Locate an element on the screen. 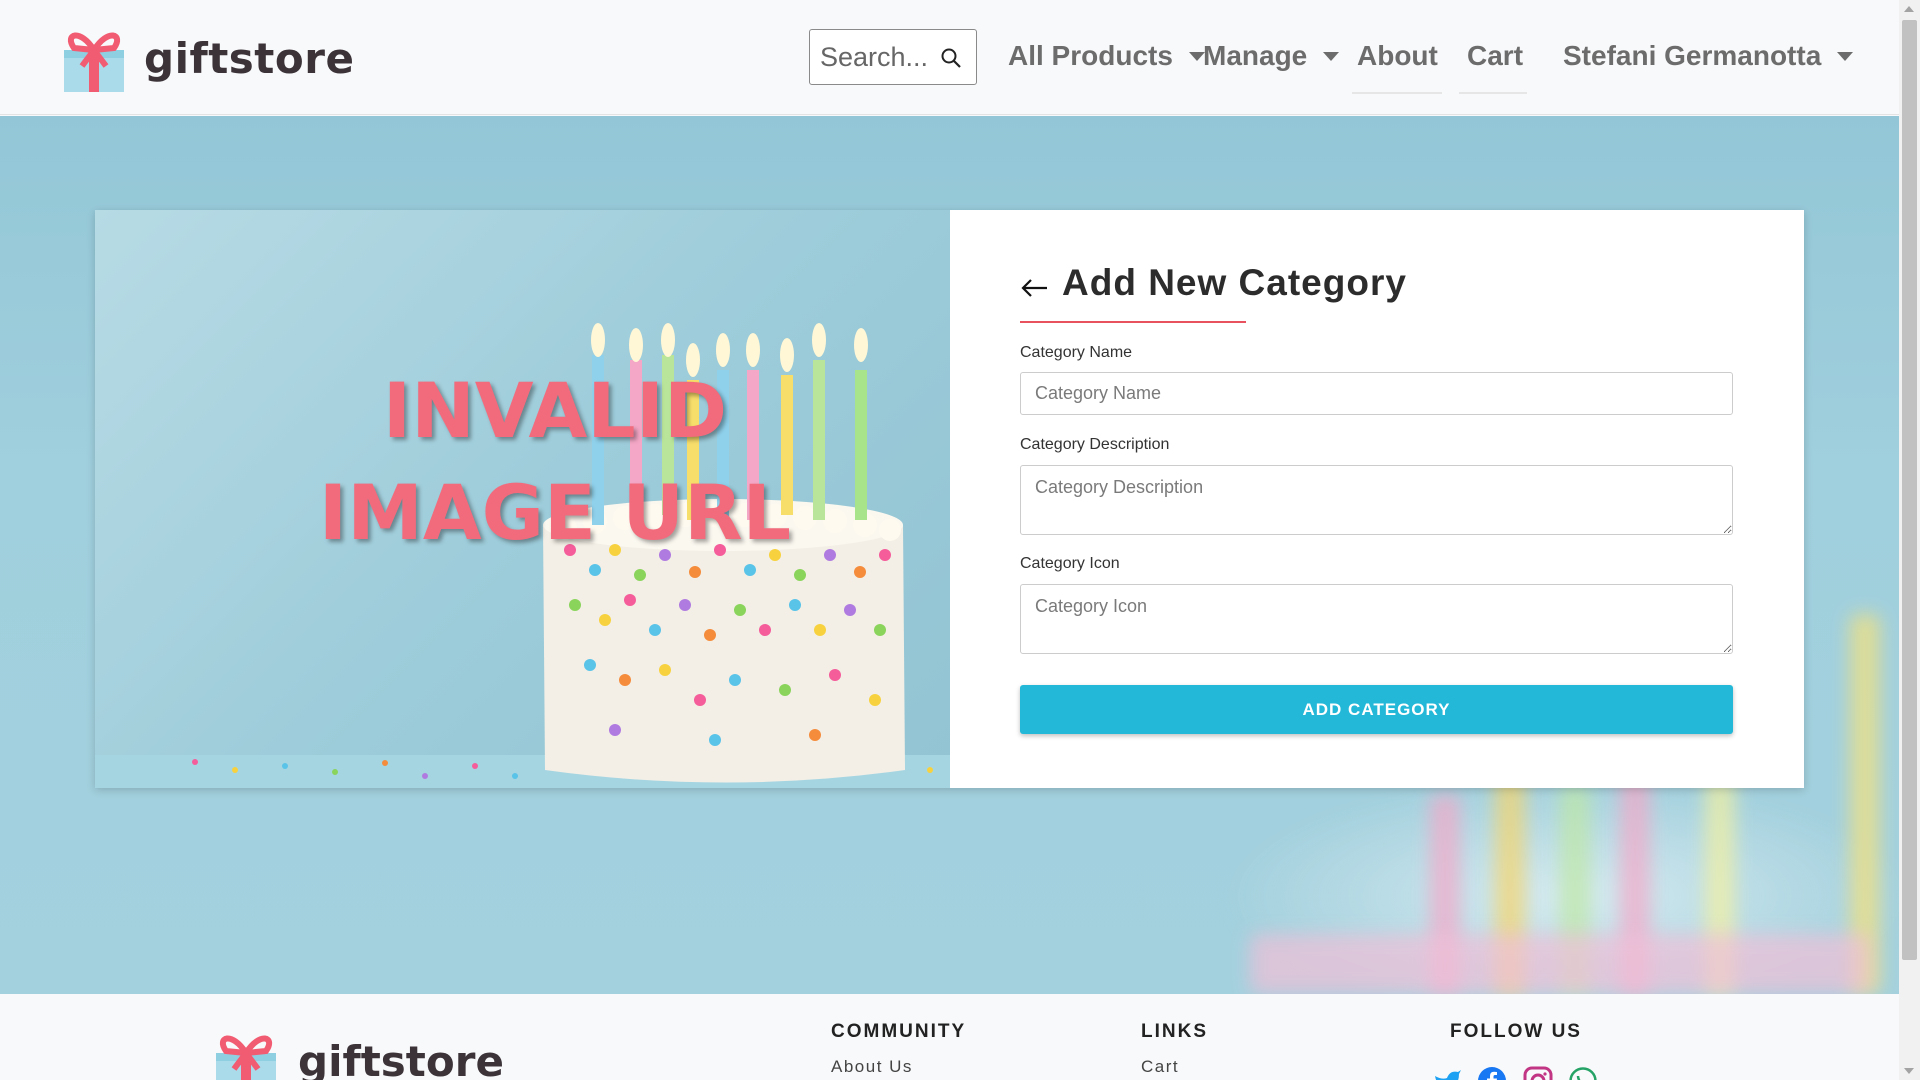 Image resolution: width=1920 pixels, height=1080 pixels. scroll-down-icon is located at coordinates (1909, 1071).